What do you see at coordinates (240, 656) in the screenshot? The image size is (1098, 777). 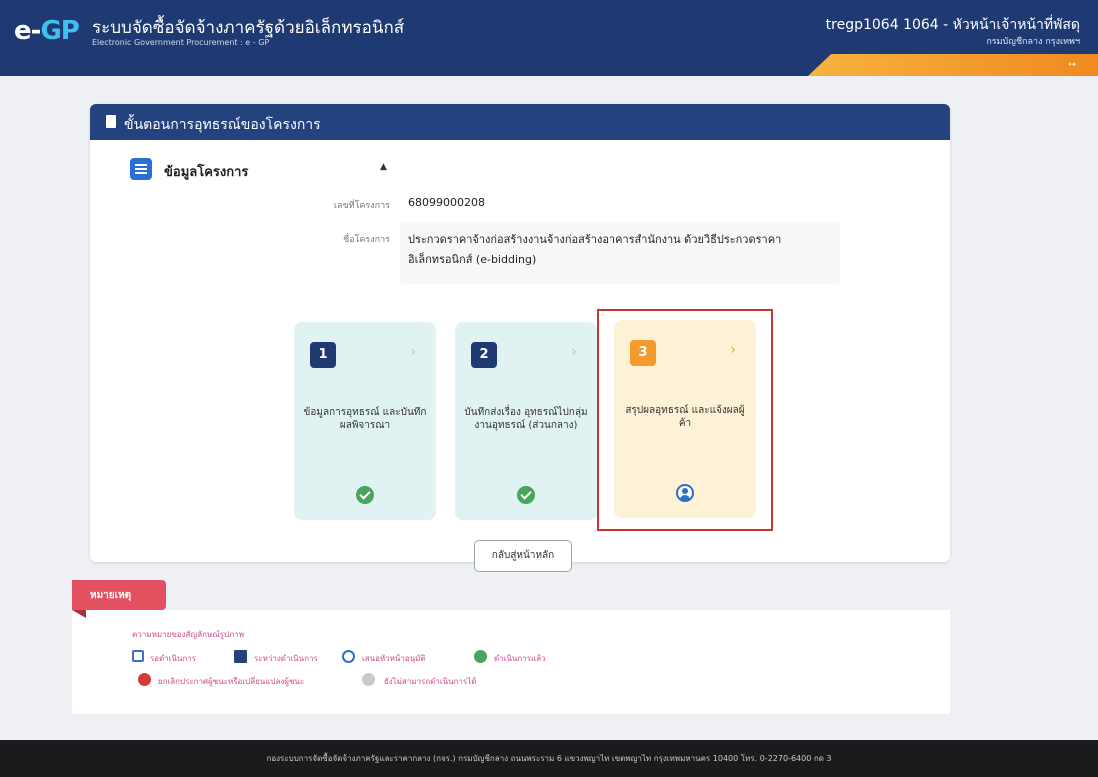 I see `save-icon` at bounding box center [240, 656].